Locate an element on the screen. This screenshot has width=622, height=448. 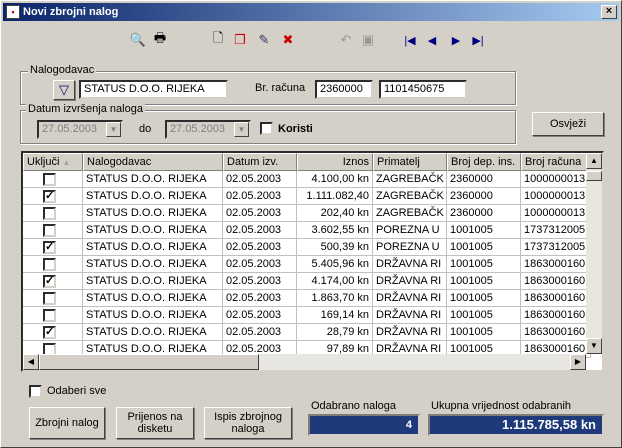
scroll-left-icon: ◀ is located at coordinates (31, 362).